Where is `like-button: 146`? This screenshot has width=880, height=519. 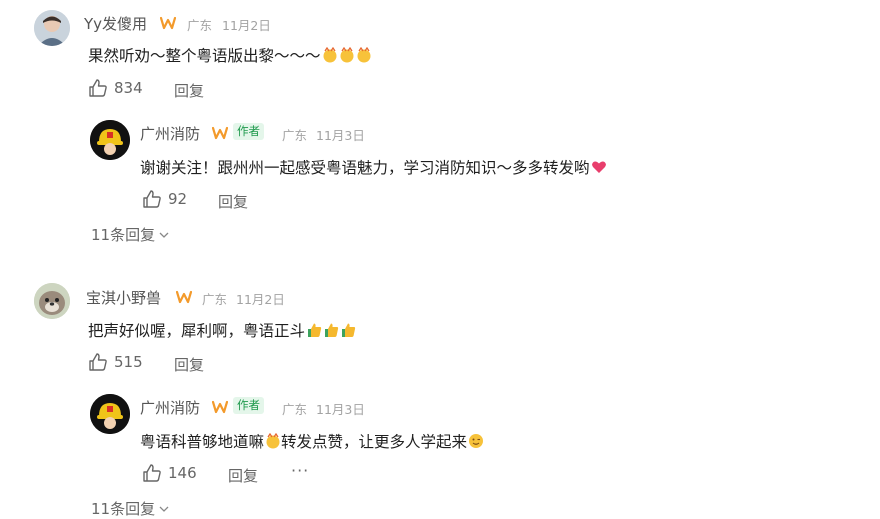
like-button: 146 is located at coordinates (169, 473).